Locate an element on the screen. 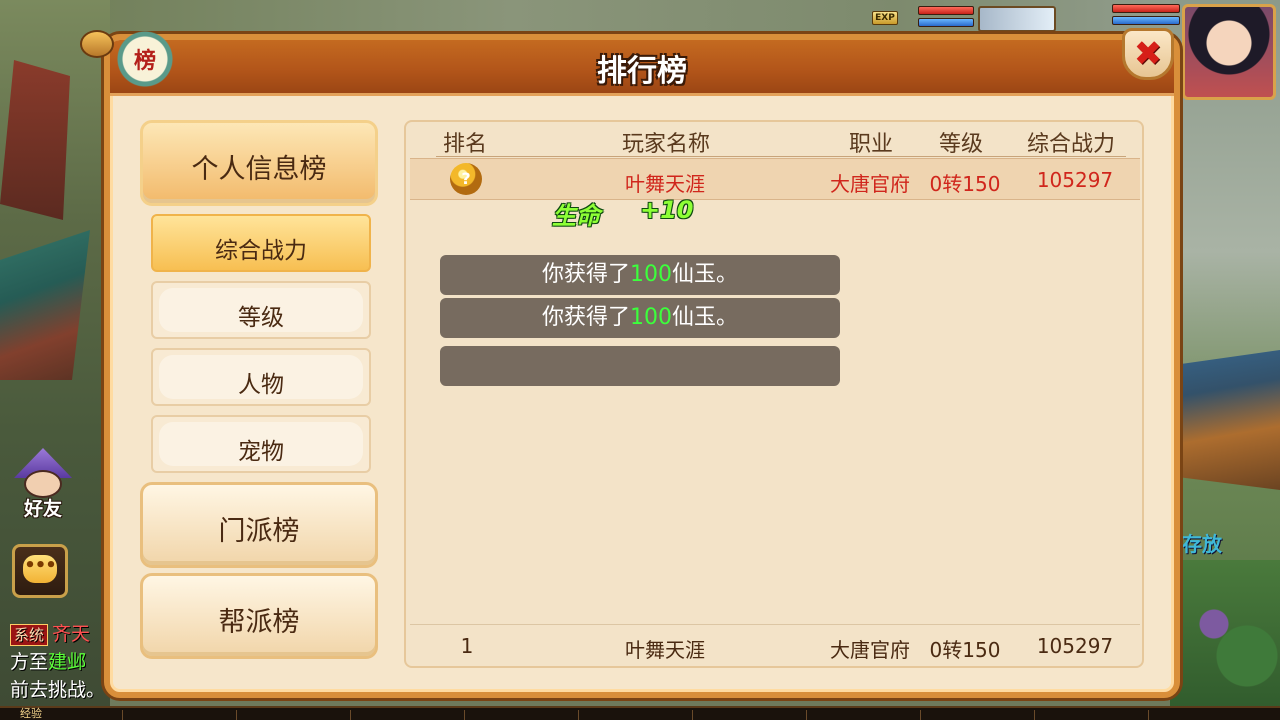 Image resolution: width=1280 pixels, height=720 pixels. pagoda-right is located at coordinates (1225, 420).